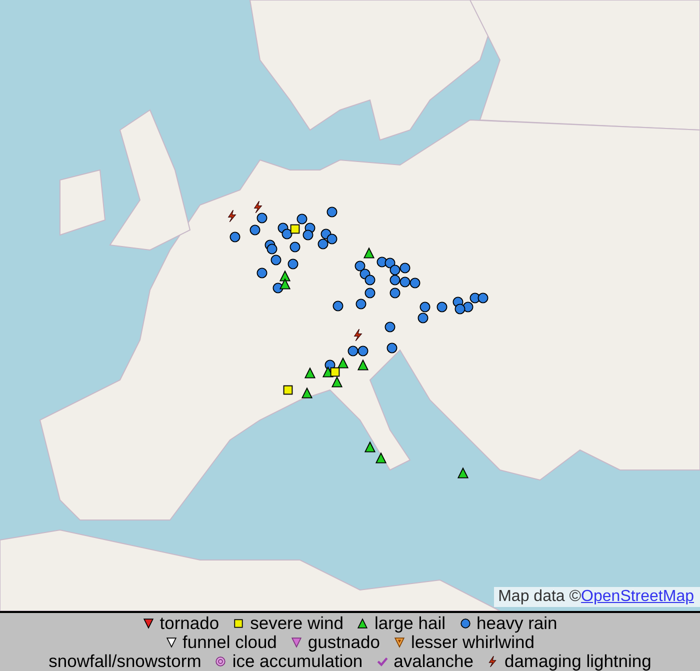 The image size is (700, 671). I want to click on legend-label: large hail, so click(410, 623).